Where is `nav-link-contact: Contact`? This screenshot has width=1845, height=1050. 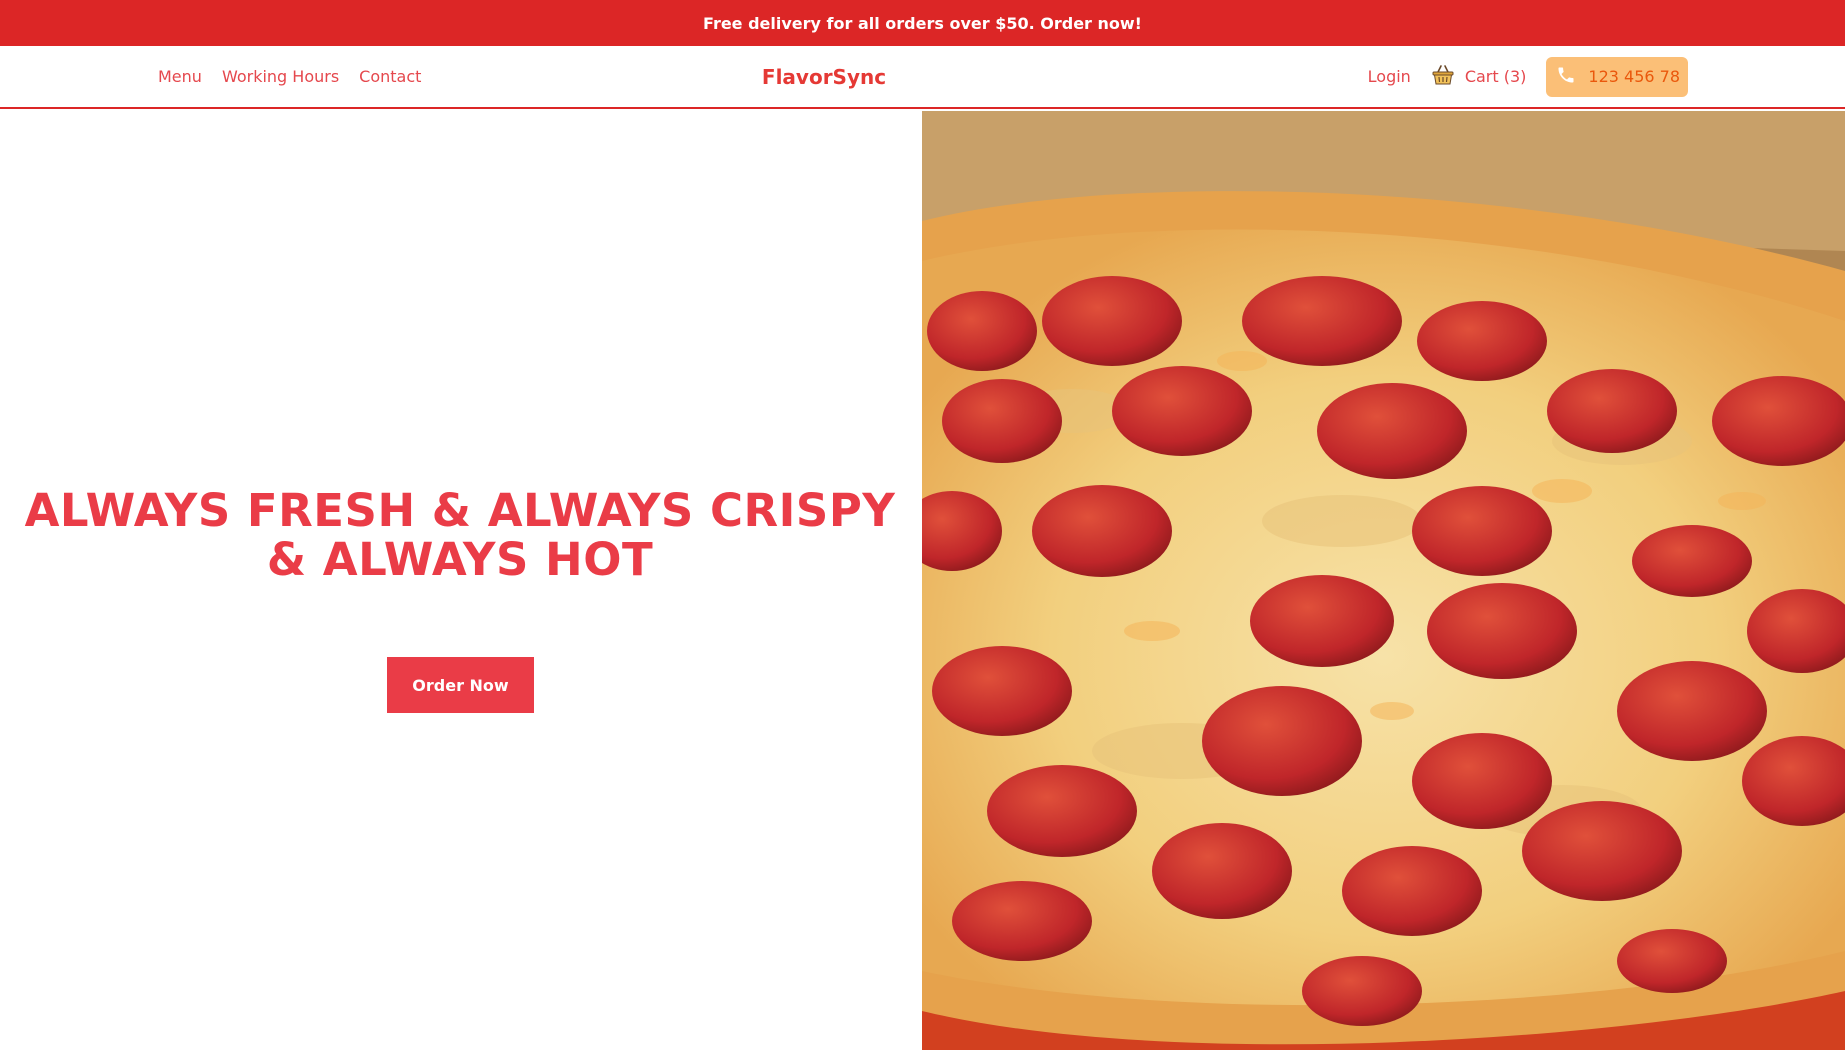 nav-link-contact: Contact is located at coordinates (390, 76).